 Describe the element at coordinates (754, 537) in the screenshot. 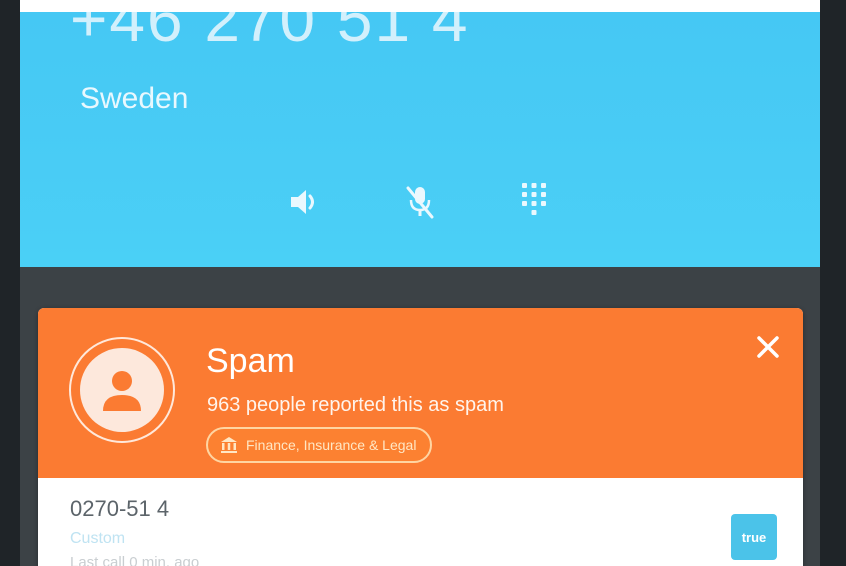

I see `truecaller-badge: true` at that location.